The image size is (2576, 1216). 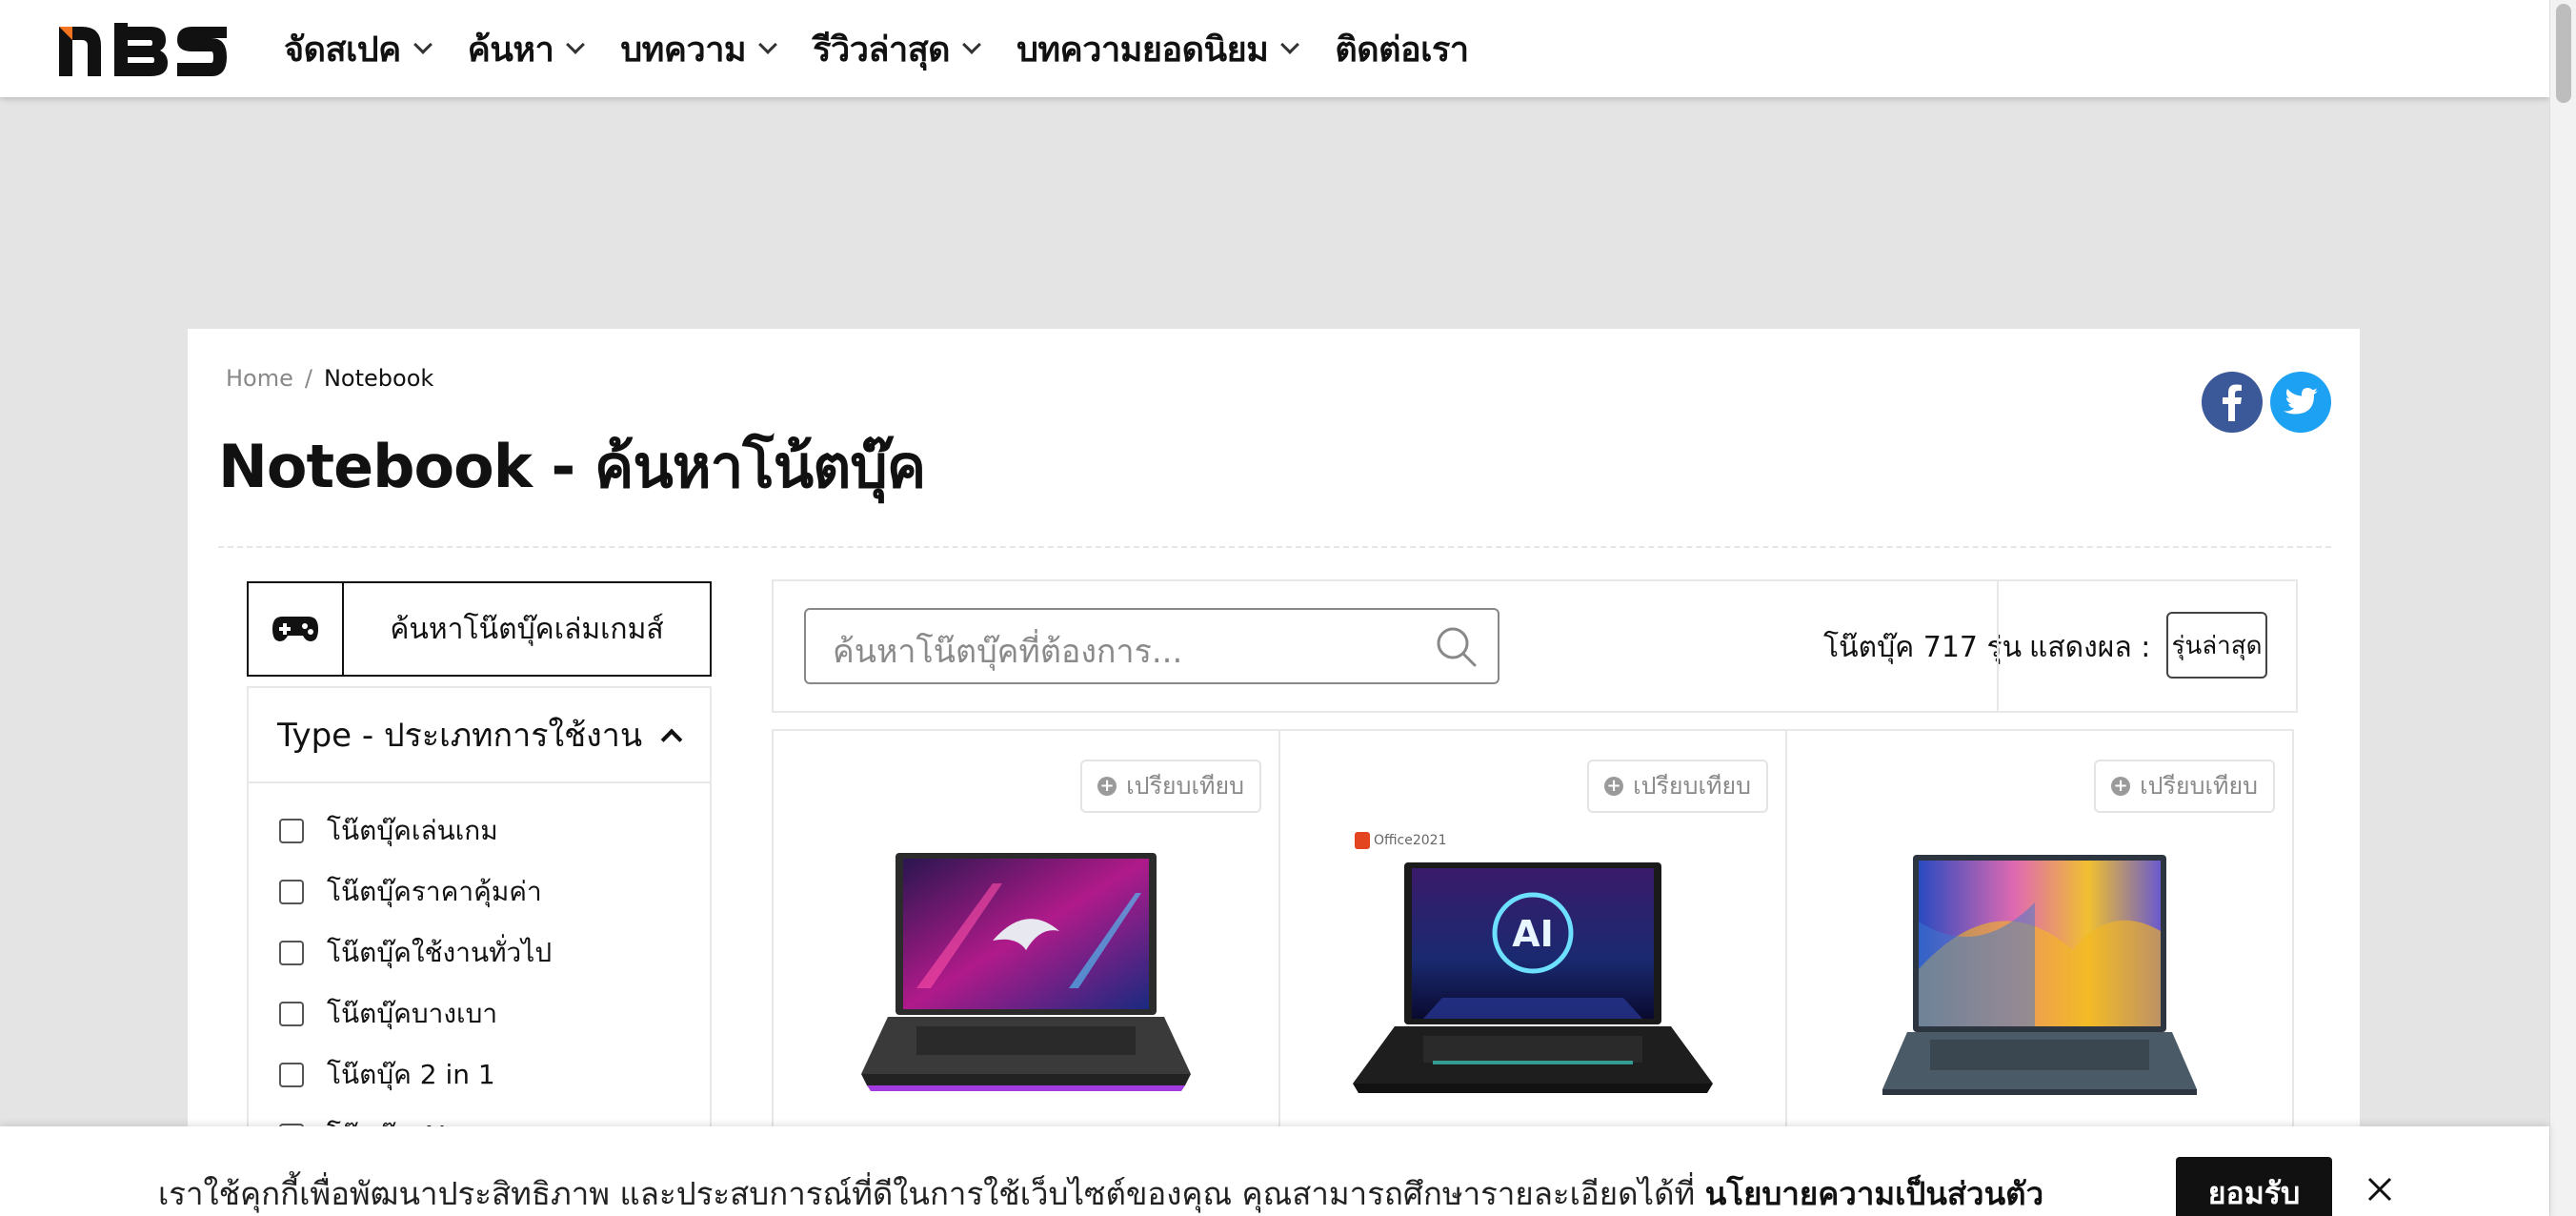 I want to click on page-title: Notebook - ค้นหาโน้ตบุ๊ค, so click(x=572, y=466).